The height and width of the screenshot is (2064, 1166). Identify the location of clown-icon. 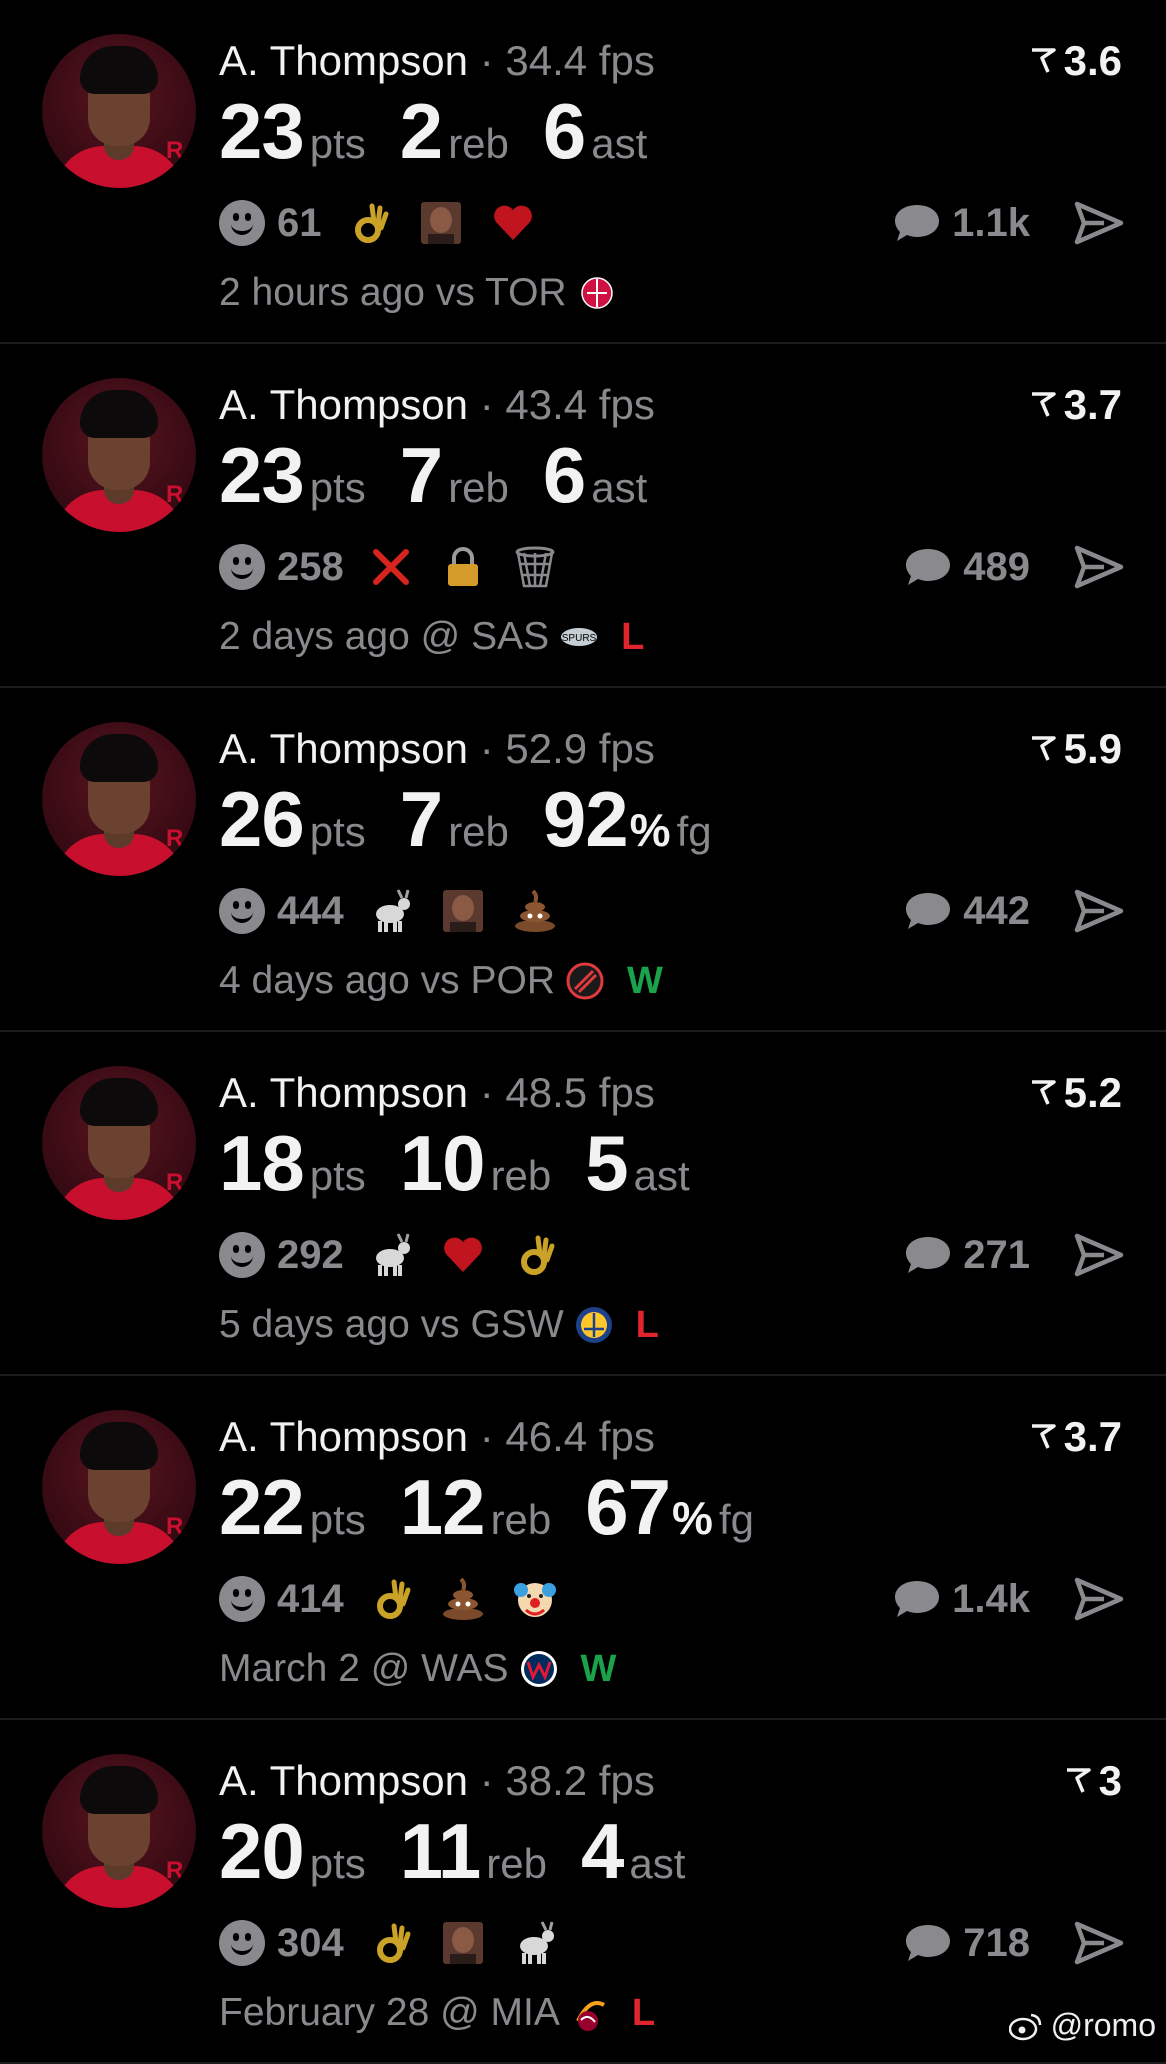
(535, 1599).